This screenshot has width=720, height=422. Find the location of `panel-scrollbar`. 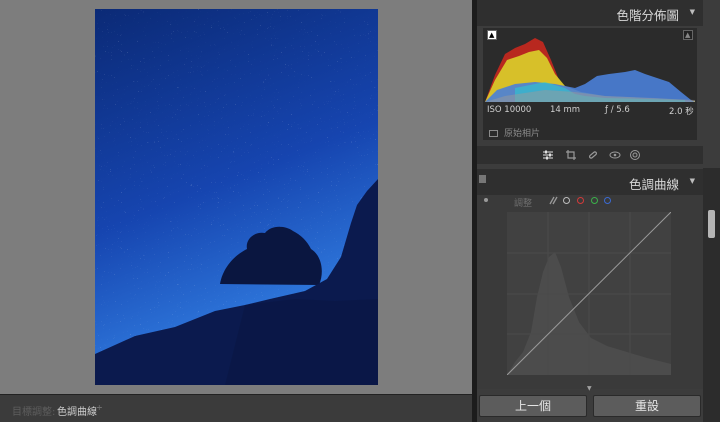

panel-scrollbar is located at coordinates (711, 295).